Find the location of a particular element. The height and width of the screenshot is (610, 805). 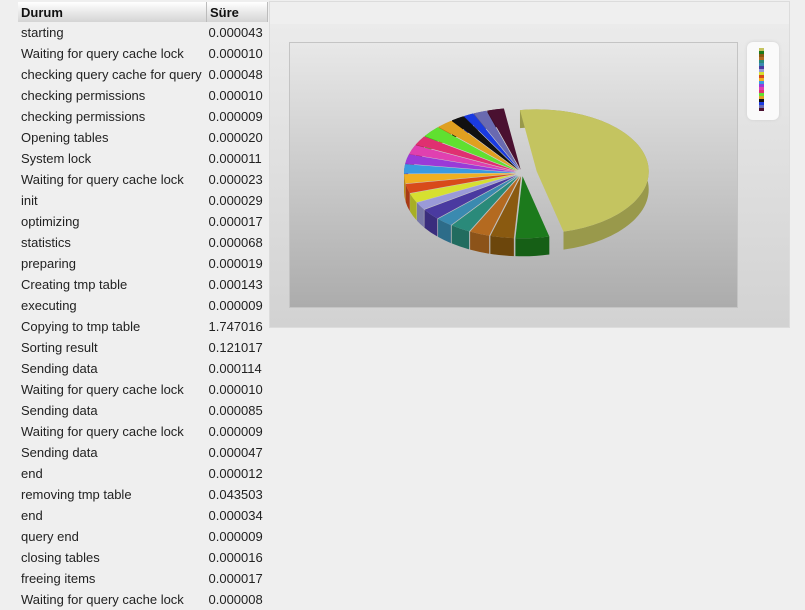

state-cell: Opening tables is located at coordinates (65, 137).